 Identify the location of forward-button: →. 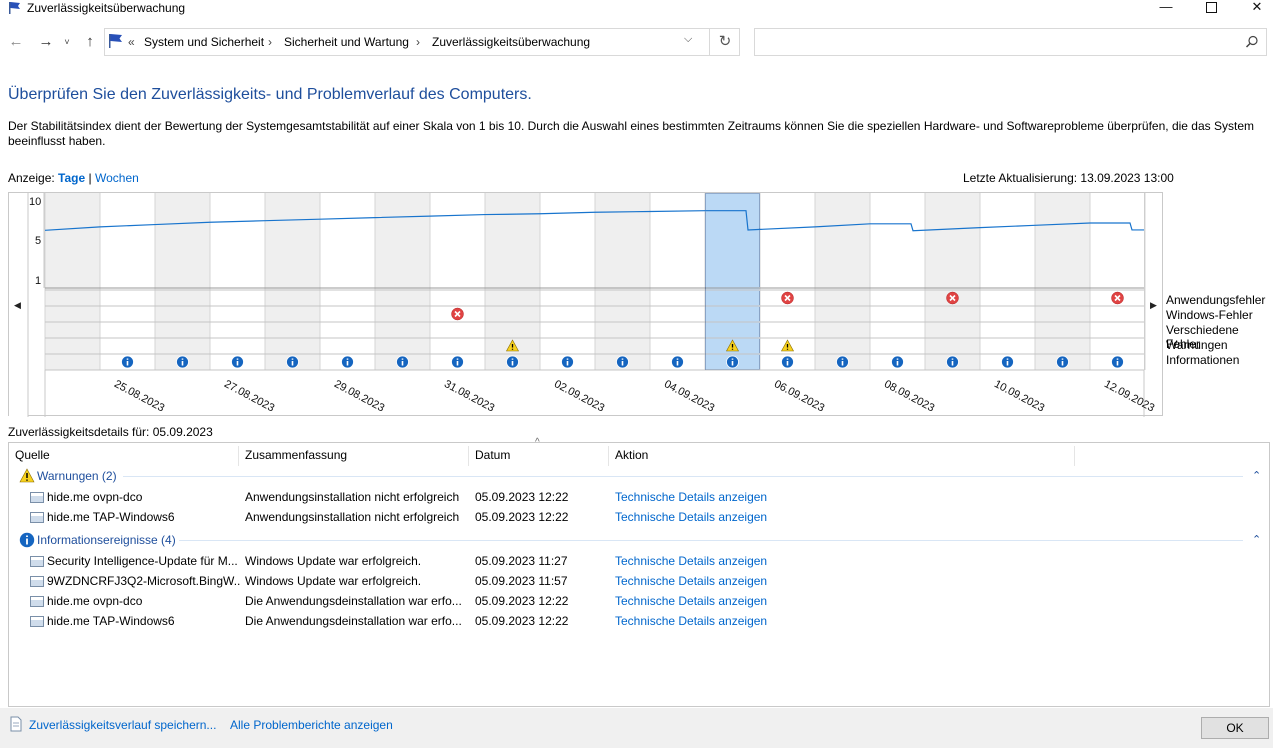
(46, 42).